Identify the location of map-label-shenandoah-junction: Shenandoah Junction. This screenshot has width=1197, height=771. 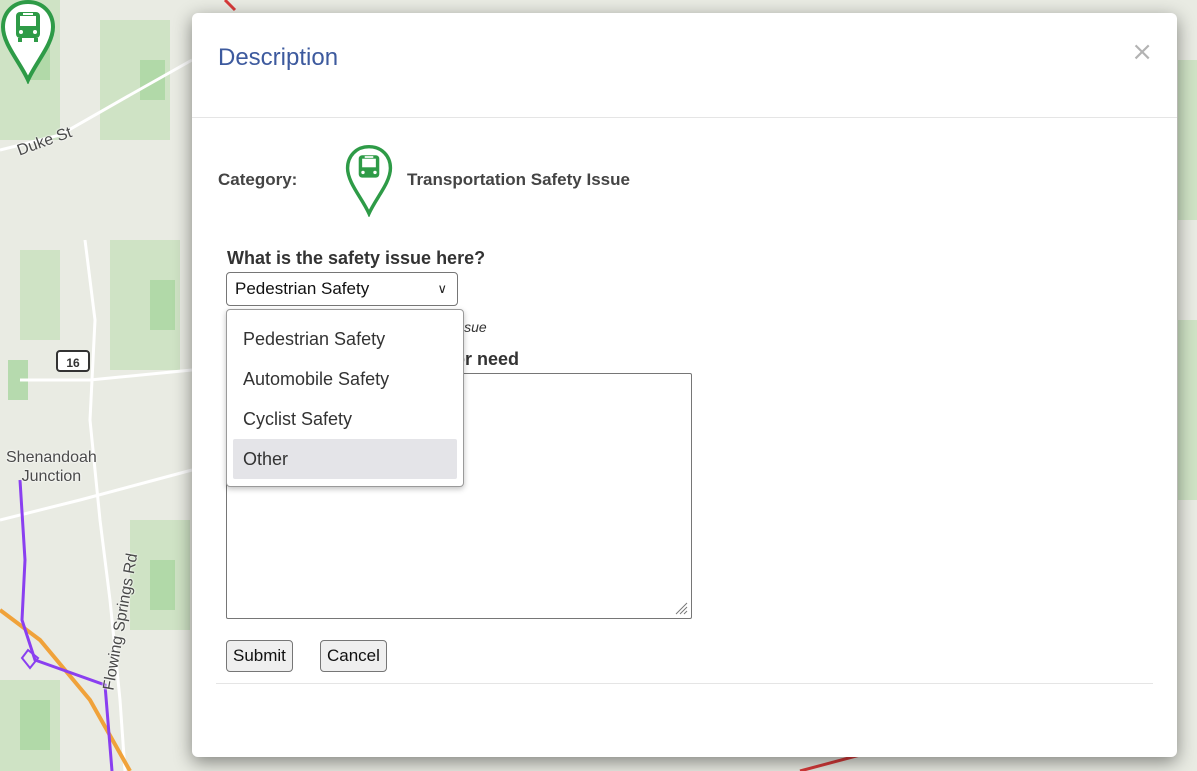
(51, 467).